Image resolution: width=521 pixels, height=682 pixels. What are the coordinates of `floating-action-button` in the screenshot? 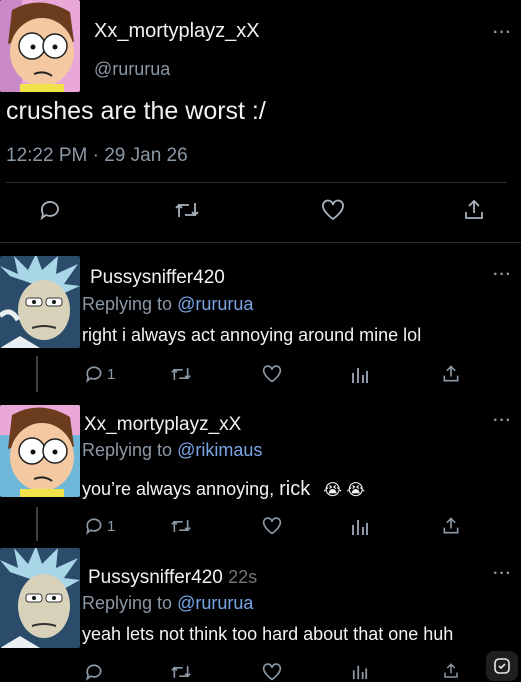 It's located at (502, 666).